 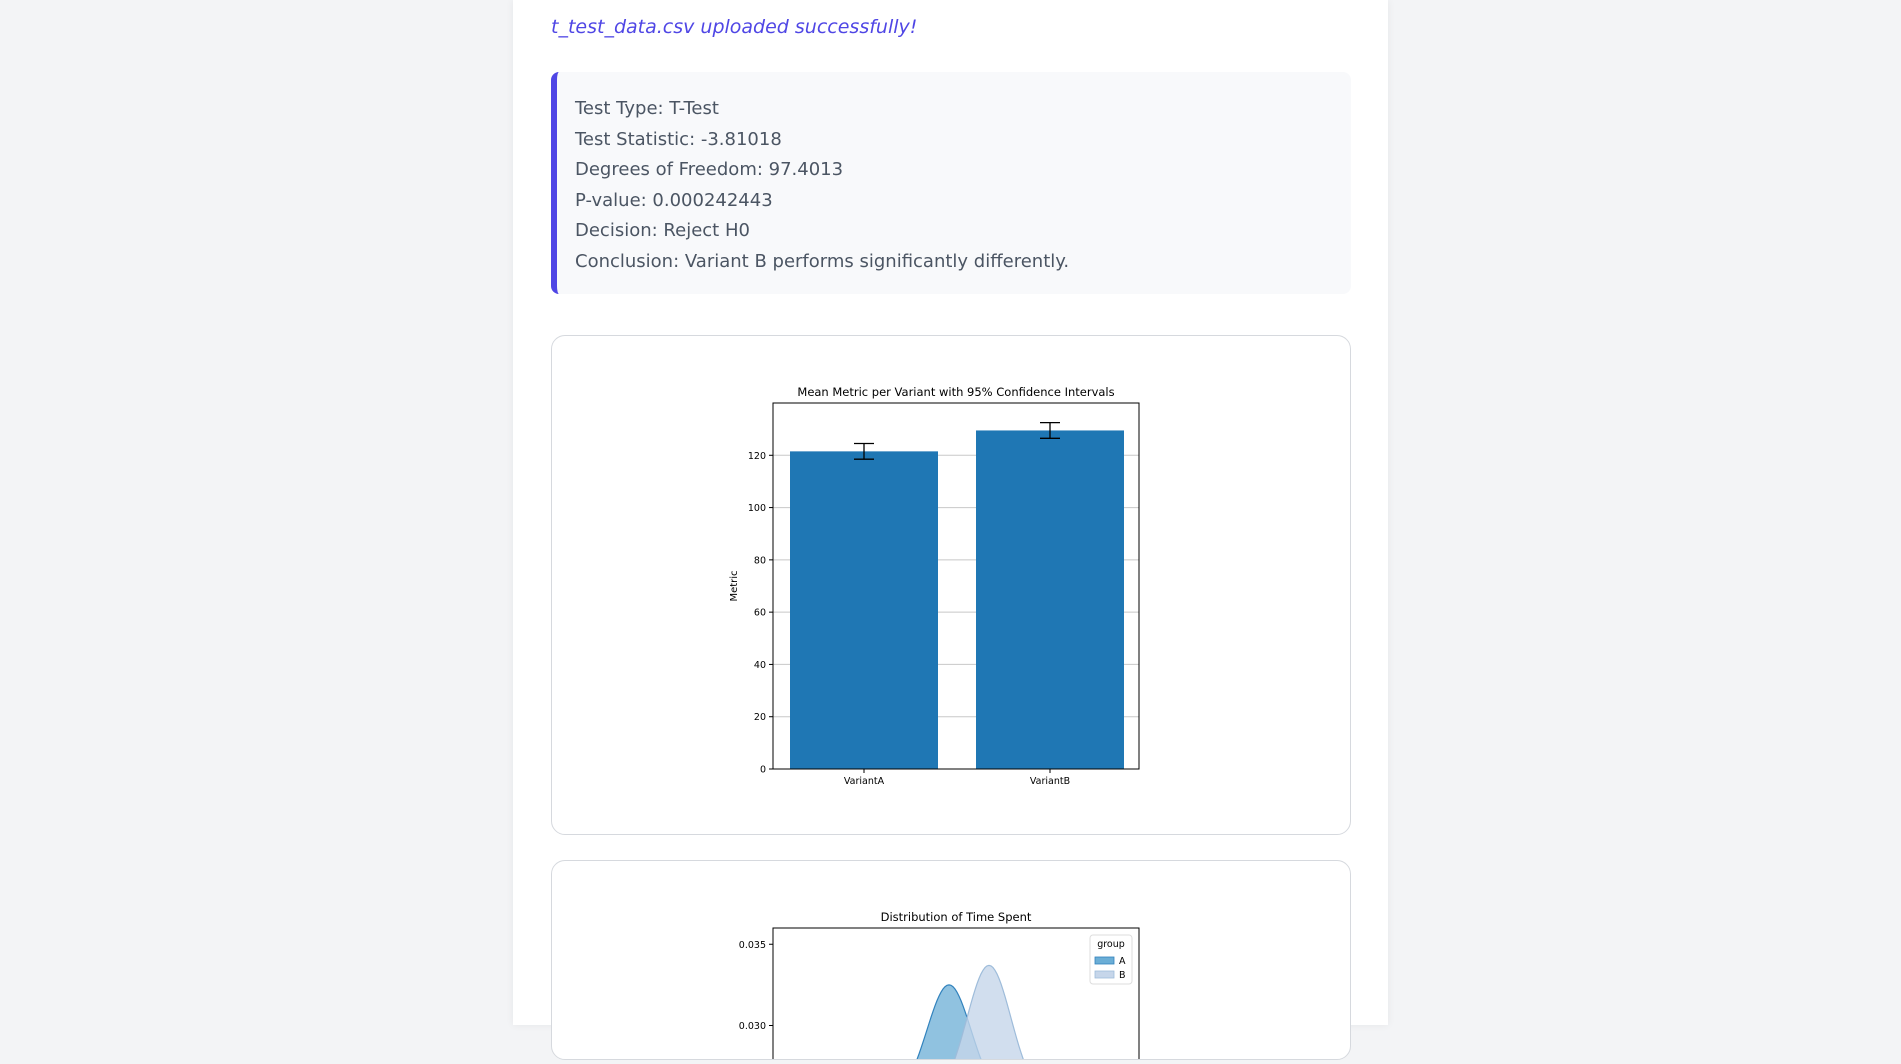 What do you see at coordinates (647, 108) in the screenshot?
I see `result-test-type: Test Type: T-Test` at bounding box center [647, 108].